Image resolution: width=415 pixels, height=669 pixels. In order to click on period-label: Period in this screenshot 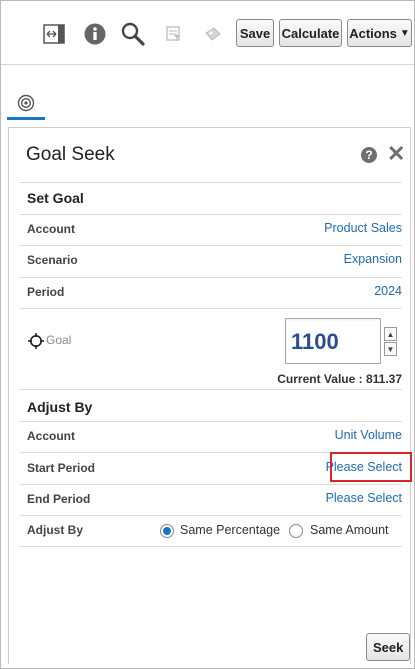, I will do `click(46, 292)`.